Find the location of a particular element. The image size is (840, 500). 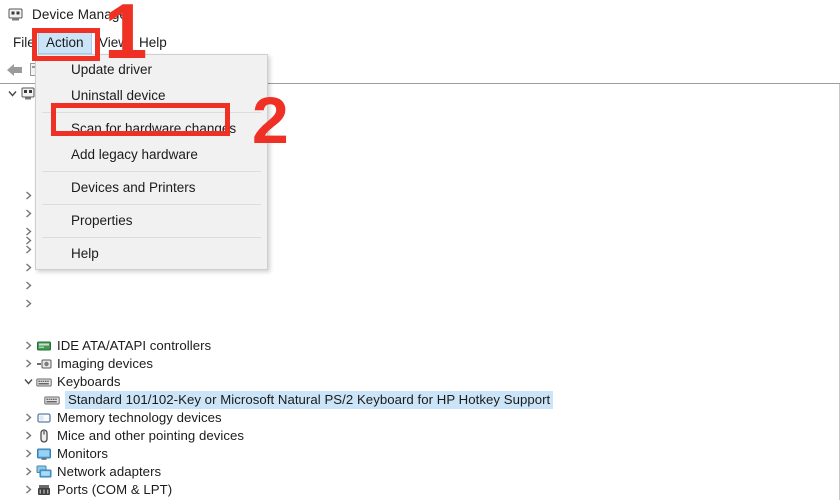

tree-row-label: Memory technology devices is located at coordinates (139, 417).